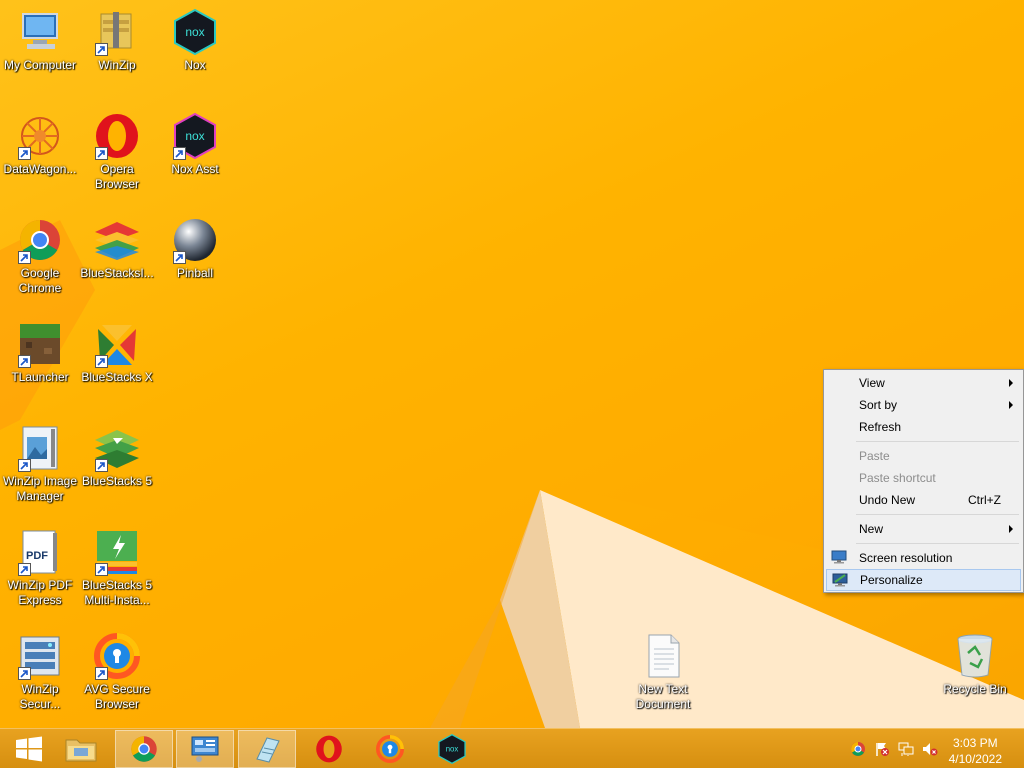  Describe the element at coordinates (897, 478) in the screenshot. I see `menu-item-label: Paste shortcut` at that location.